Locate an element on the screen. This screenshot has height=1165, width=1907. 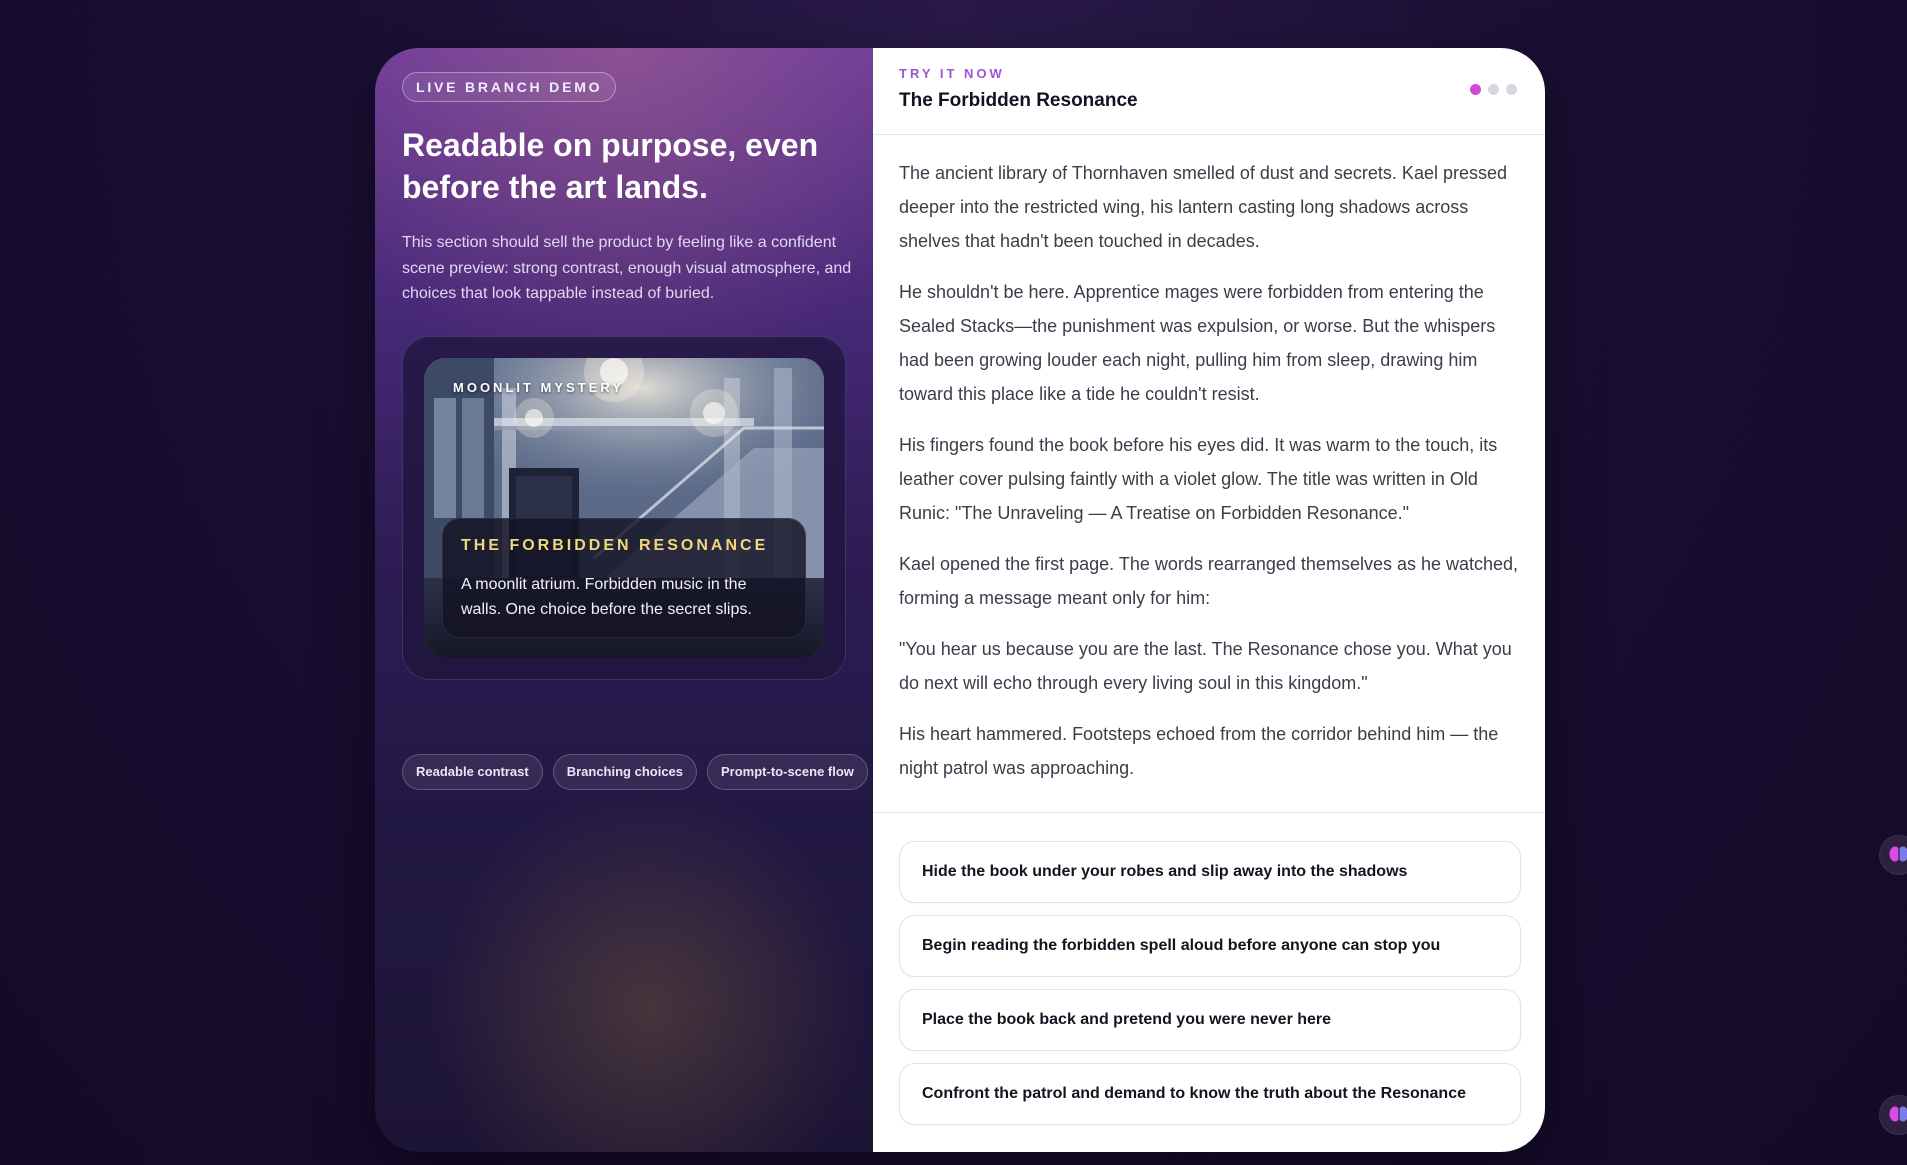
chip-branching-choices: Branching choices is located at coordinates (625, 772).